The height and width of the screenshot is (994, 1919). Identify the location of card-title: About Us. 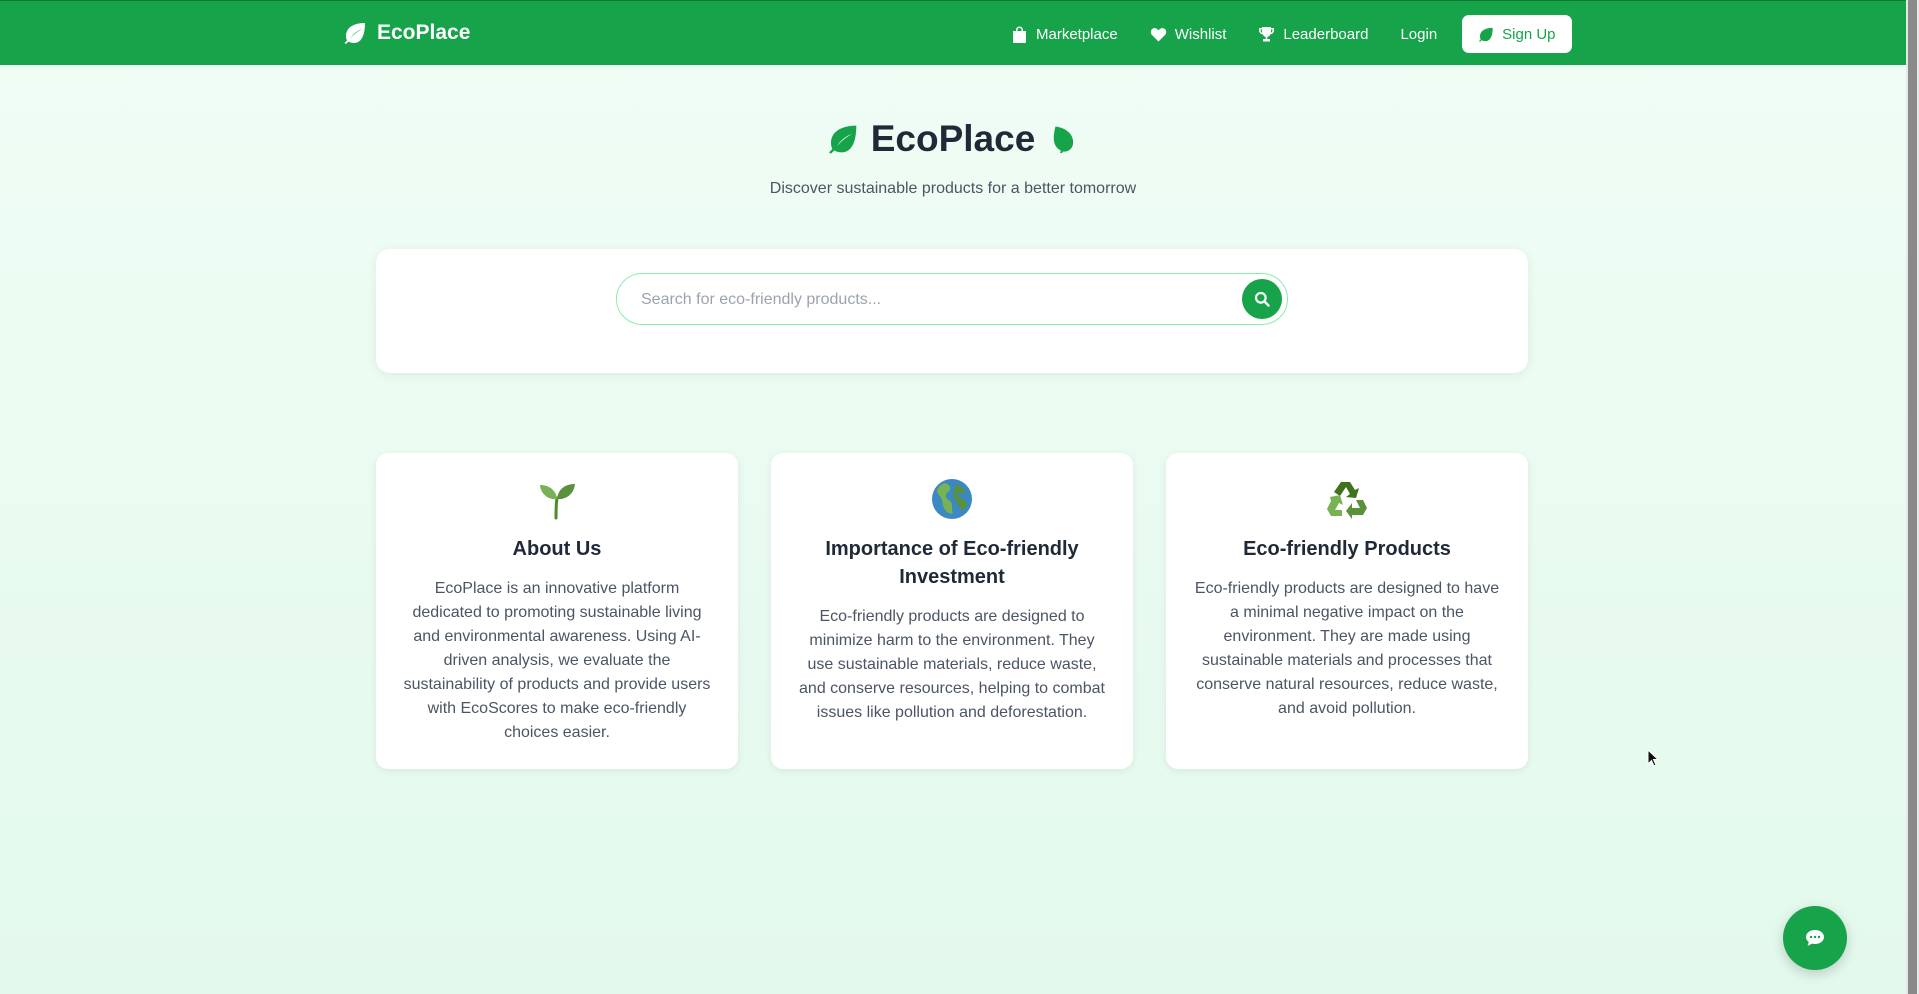
(557, 549).